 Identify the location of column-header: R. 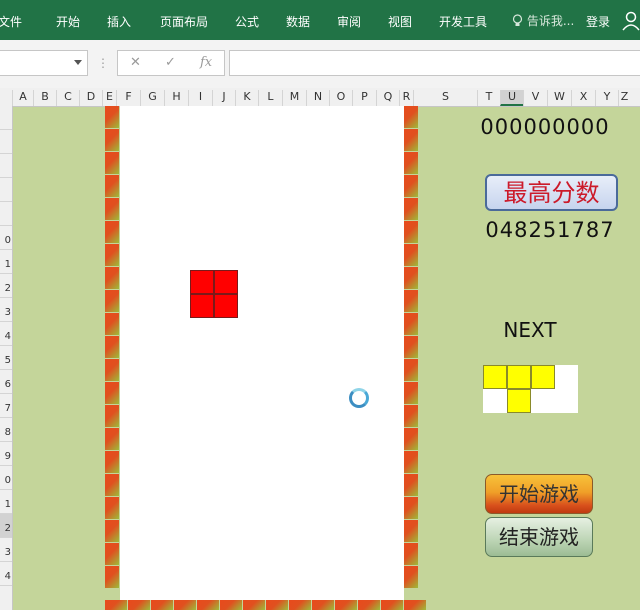
(406, 98).